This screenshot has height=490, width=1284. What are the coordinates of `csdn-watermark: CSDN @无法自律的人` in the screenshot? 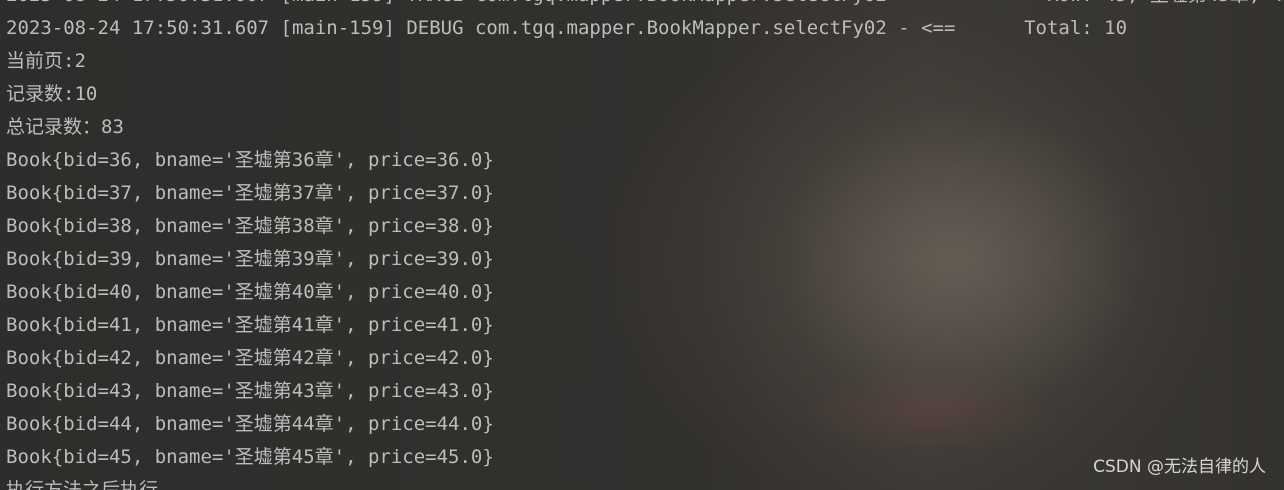 It's located at (1179, 467).